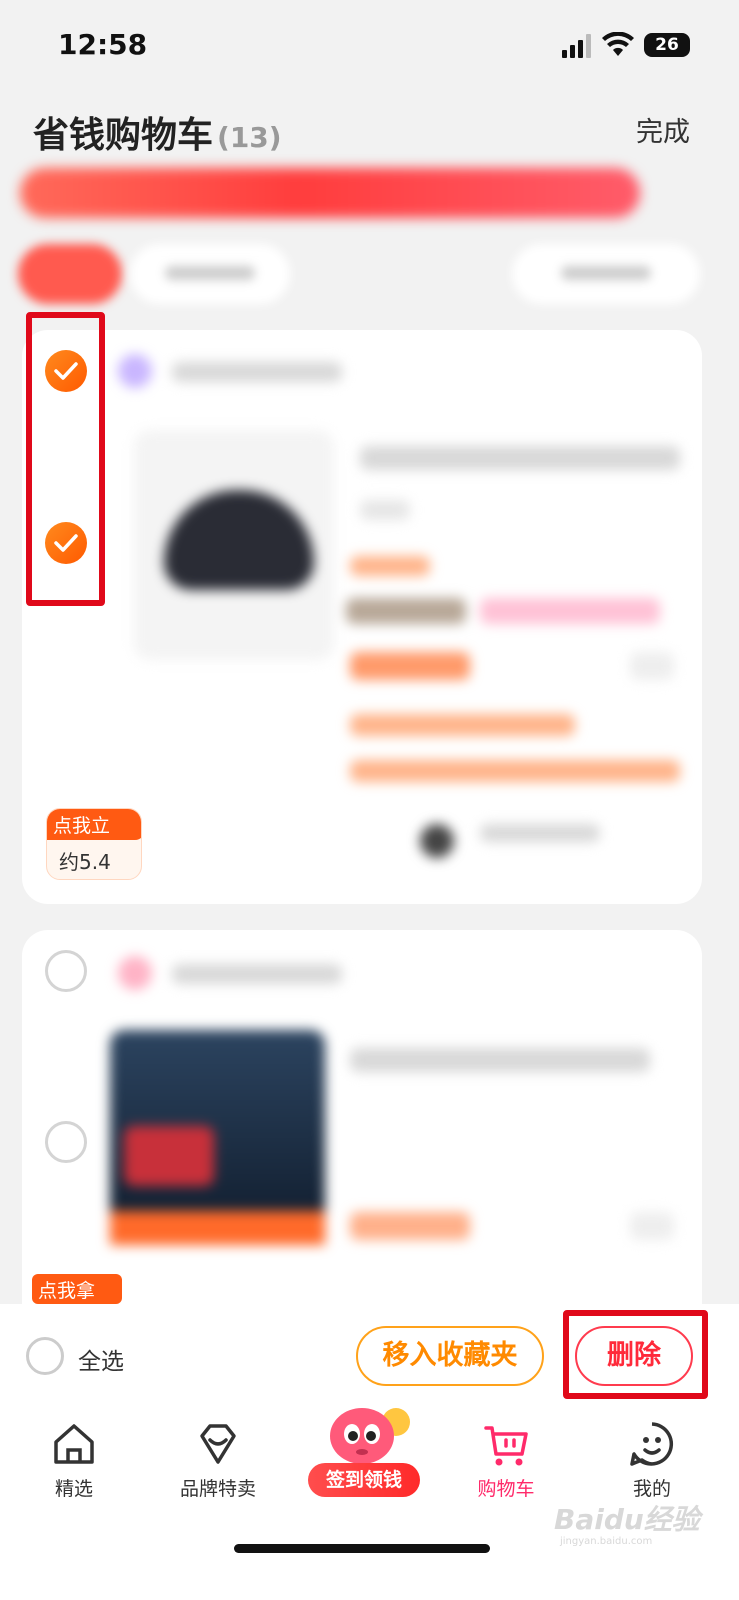  I want to click on tab-label: 精选, so click(73, 1489).